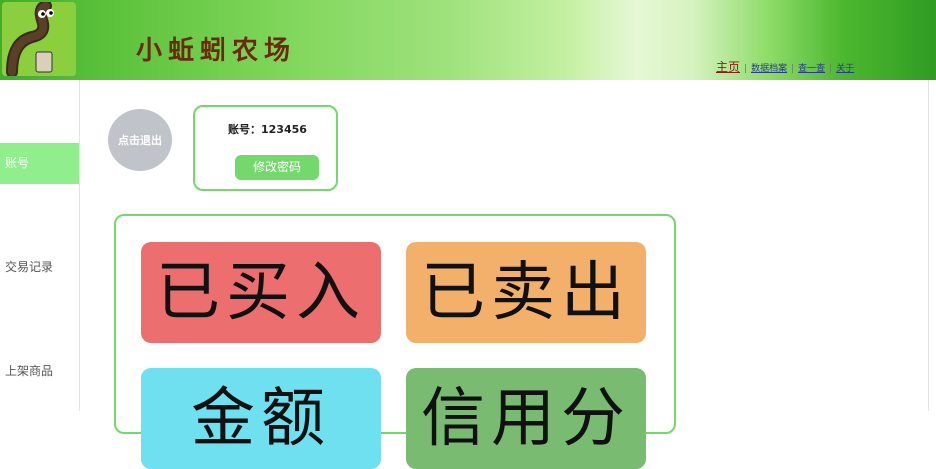  I want to click on account-info: 账号：123456, so click(267, 129).